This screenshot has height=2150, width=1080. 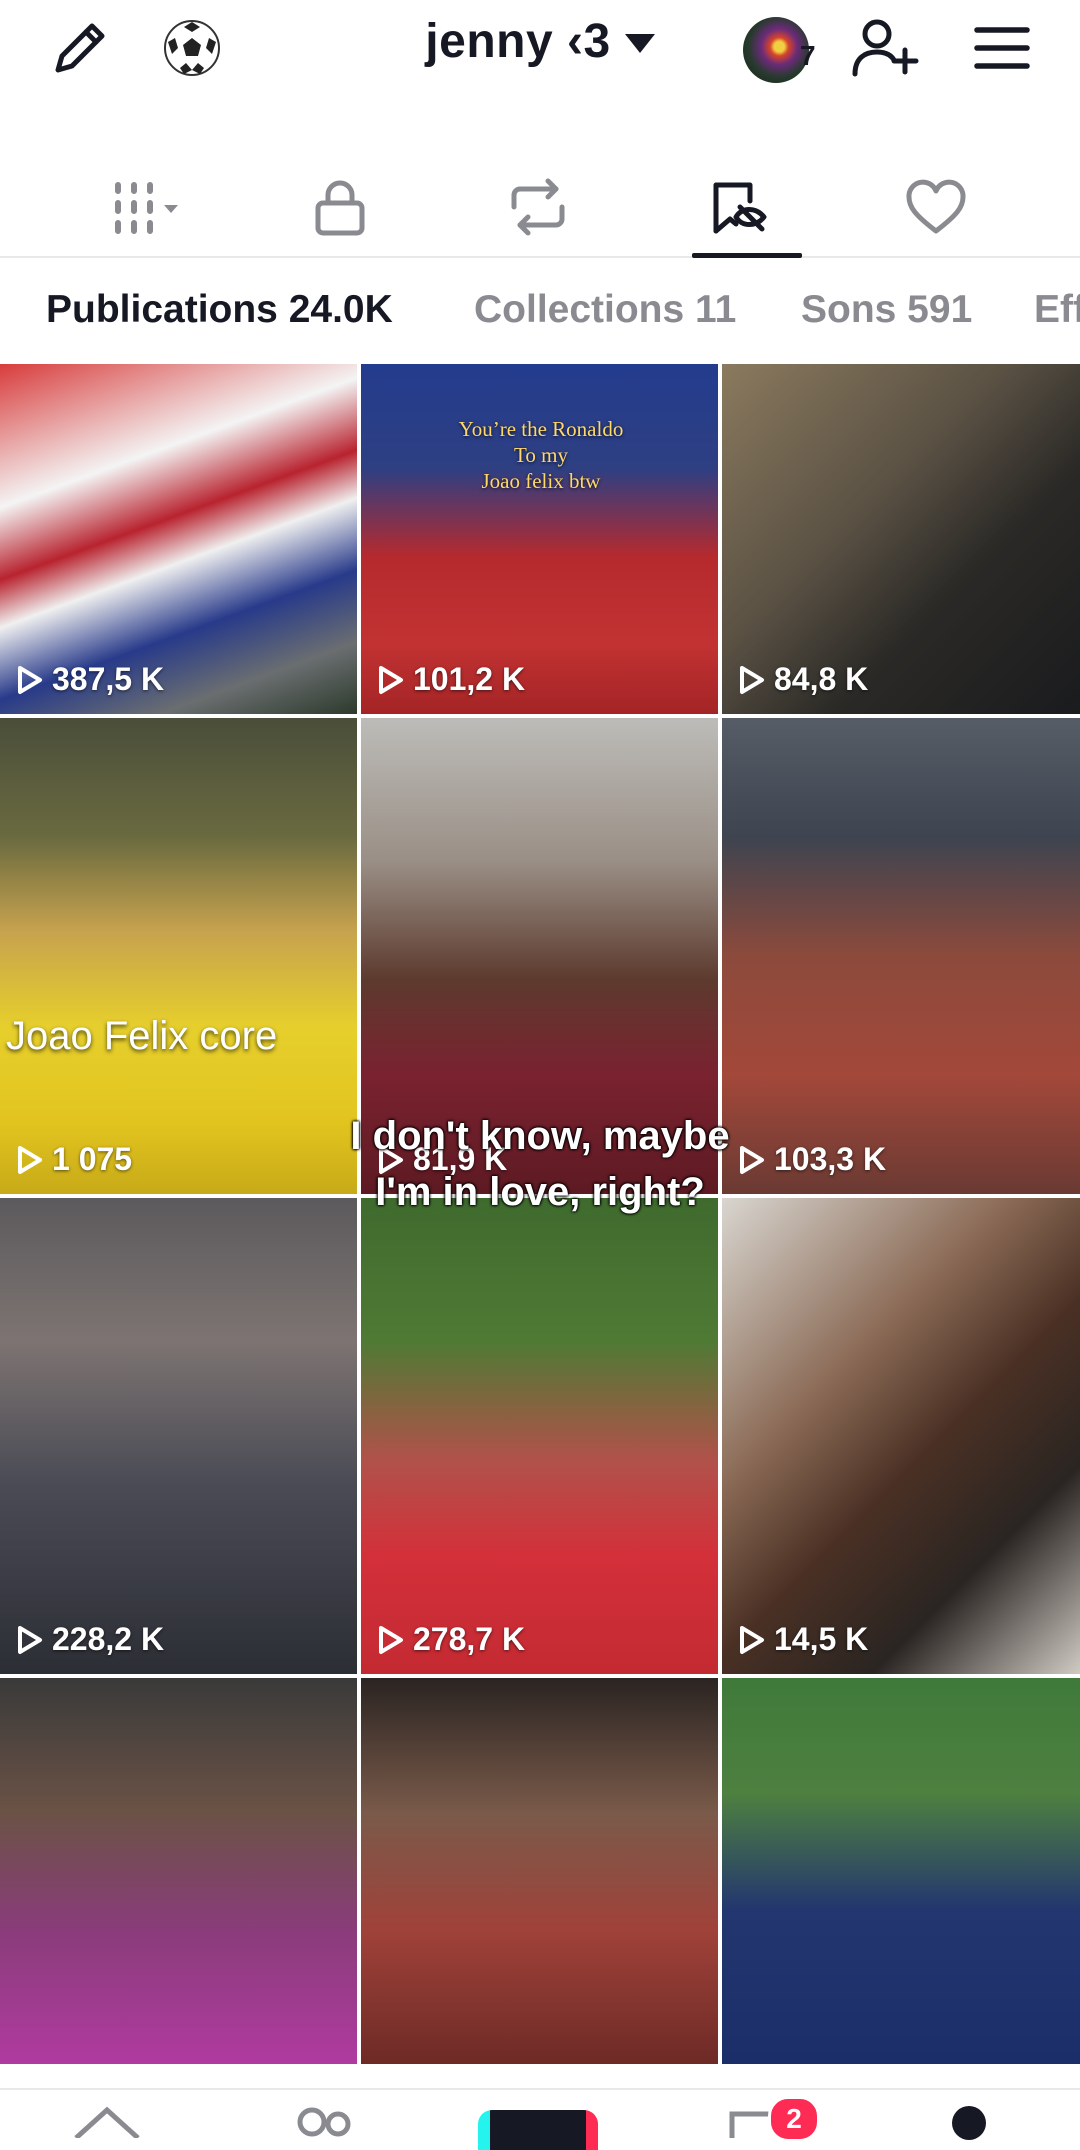 I want to click on heart-icon, so click(x=936, y=206).